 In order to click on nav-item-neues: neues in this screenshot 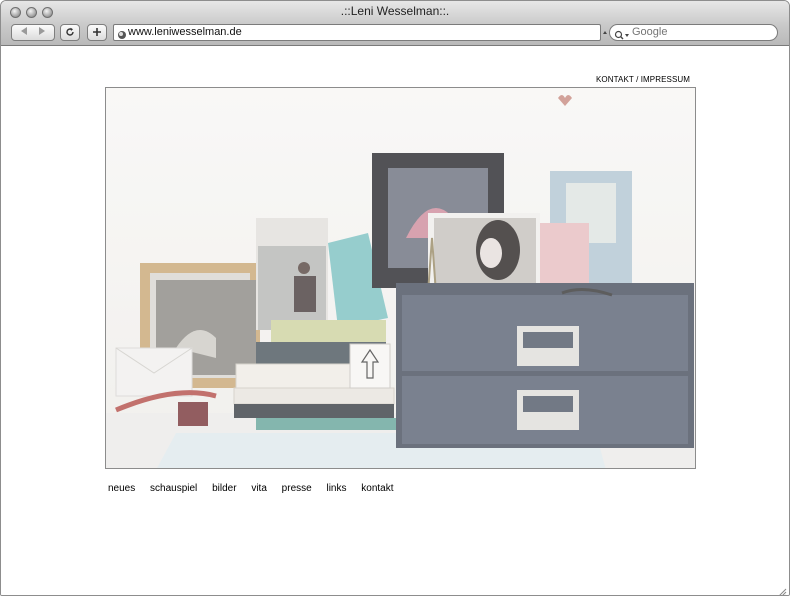, I will do `click(121, 488)`.